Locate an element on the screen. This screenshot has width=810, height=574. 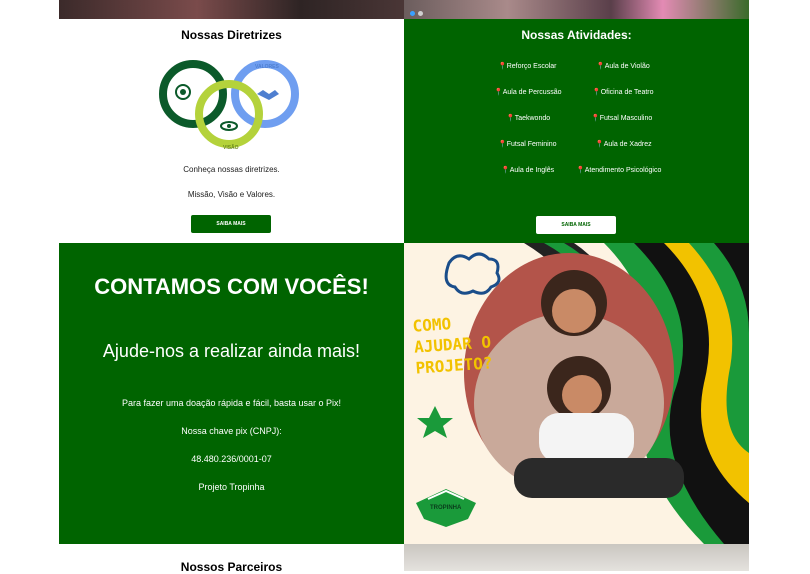
visao-ring is located at coordinates (229, 114).